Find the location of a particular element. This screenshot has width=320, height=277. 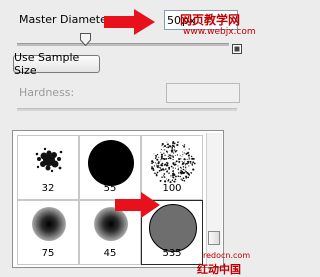

slider-thumb is located at coordinates (85, 39).